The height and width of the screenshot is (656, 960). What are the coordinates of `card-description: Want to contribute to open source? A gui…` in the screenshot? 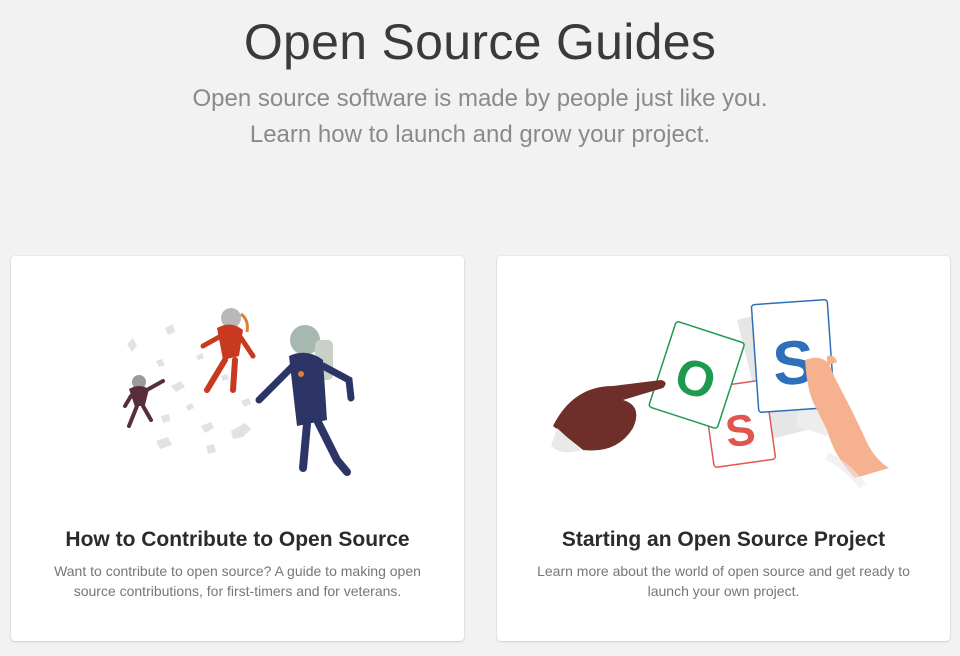 It's located at (237, 581).